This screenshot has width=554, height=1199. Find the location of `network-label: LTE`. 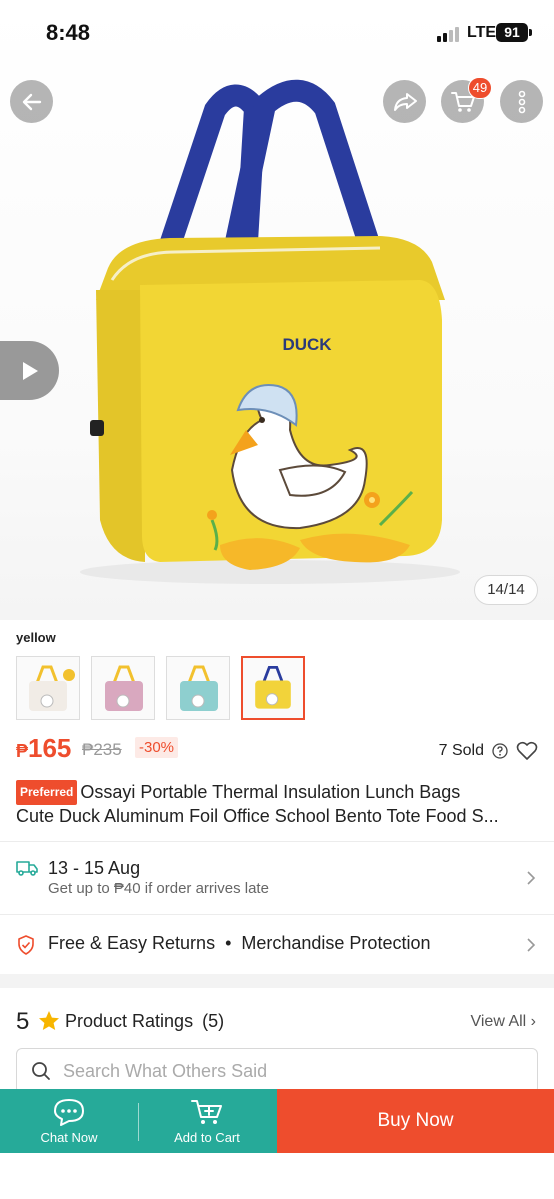

network-label: LTE is located at coordinates (482, 32).